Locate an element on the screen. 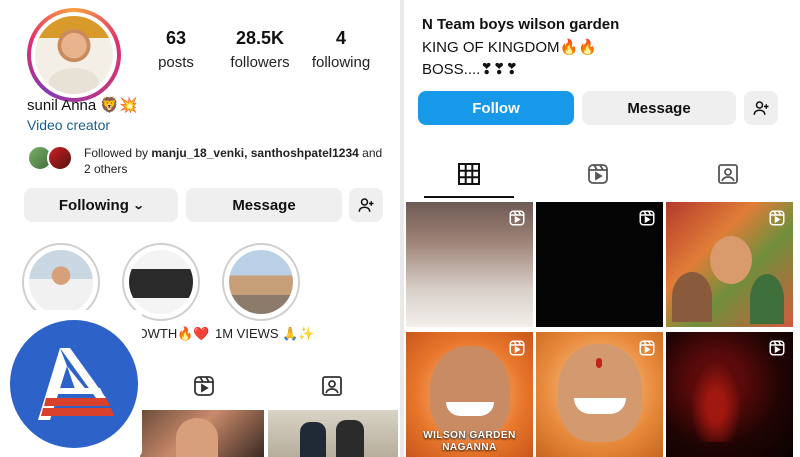  posts-count: 63 is located at coordinates (176, 38).